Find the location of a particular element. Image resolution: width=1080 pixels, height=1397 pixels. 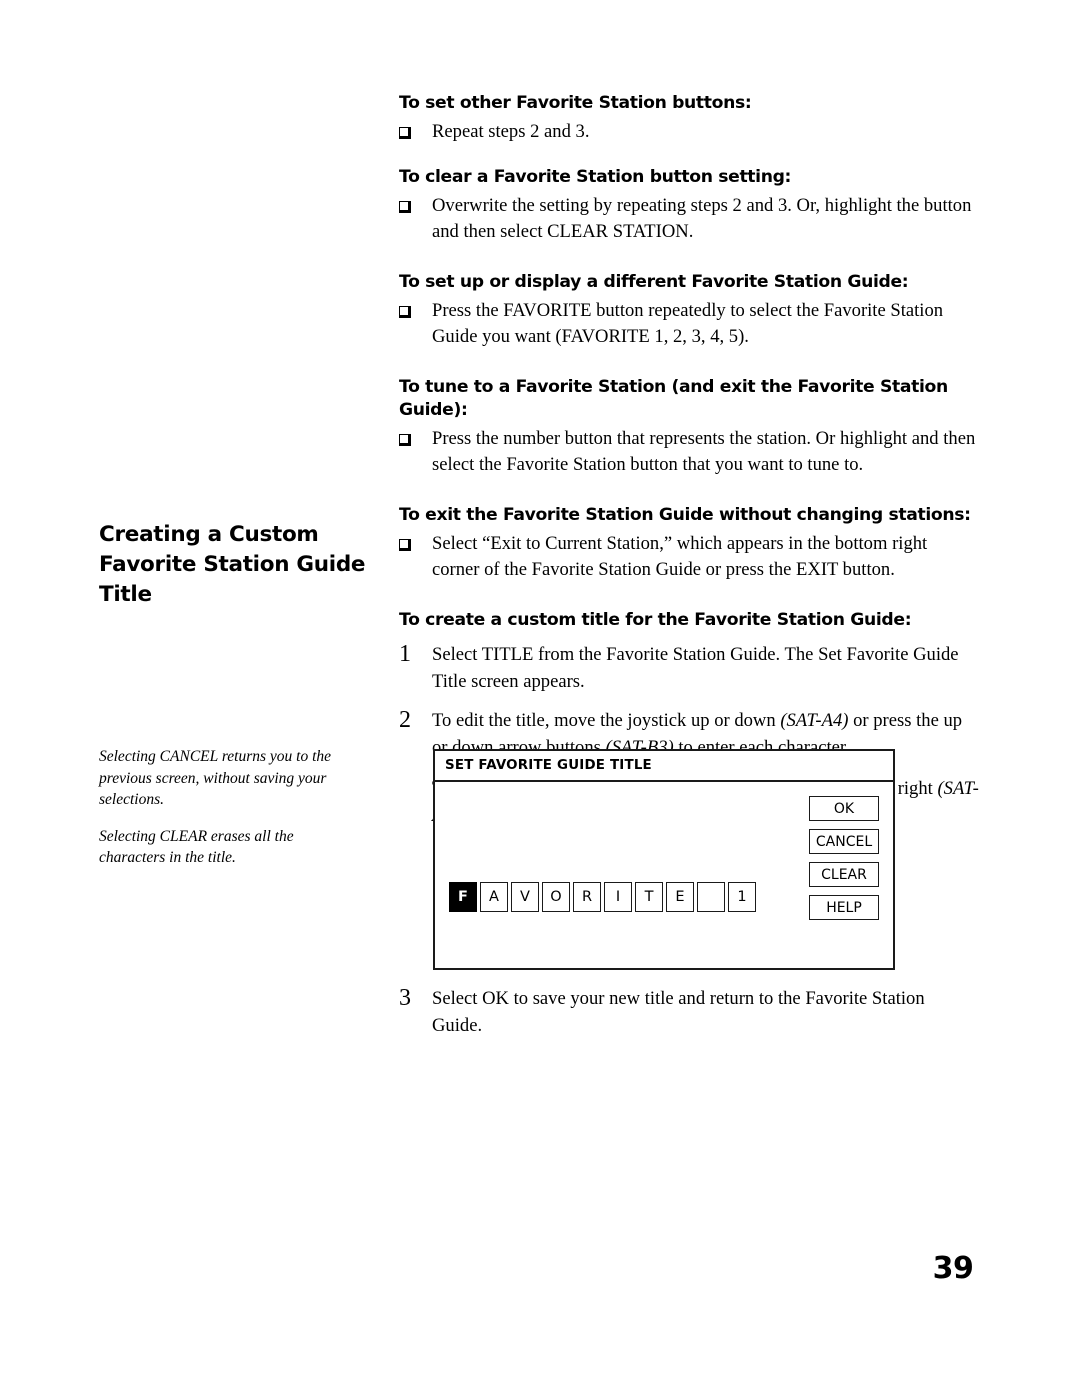

character-cell: E is located at coordinates (680, 897).